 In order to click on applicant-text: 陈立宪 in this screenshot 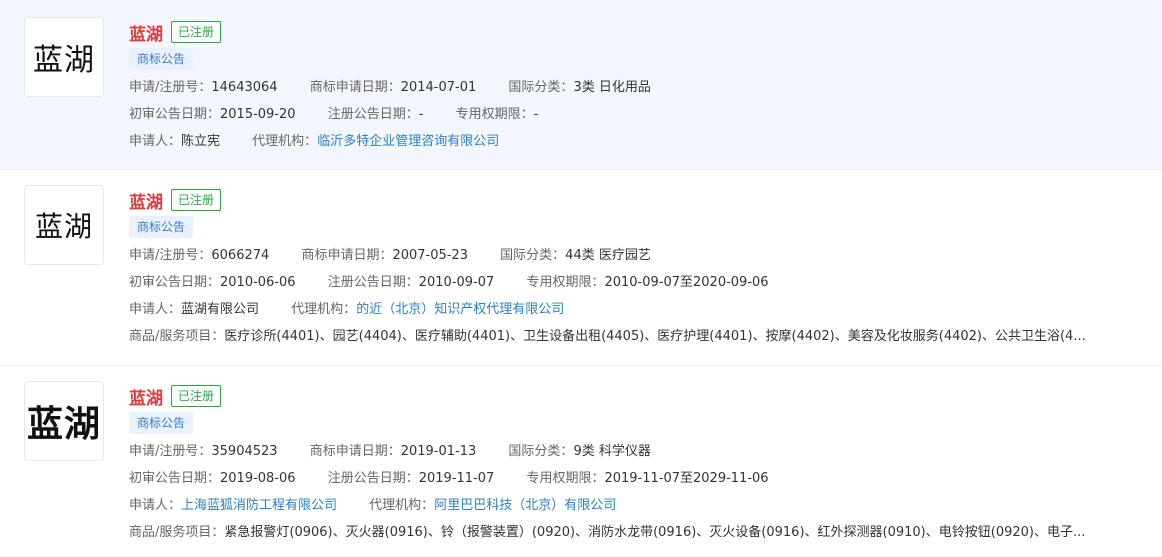, I will do `click(201, 141)`.